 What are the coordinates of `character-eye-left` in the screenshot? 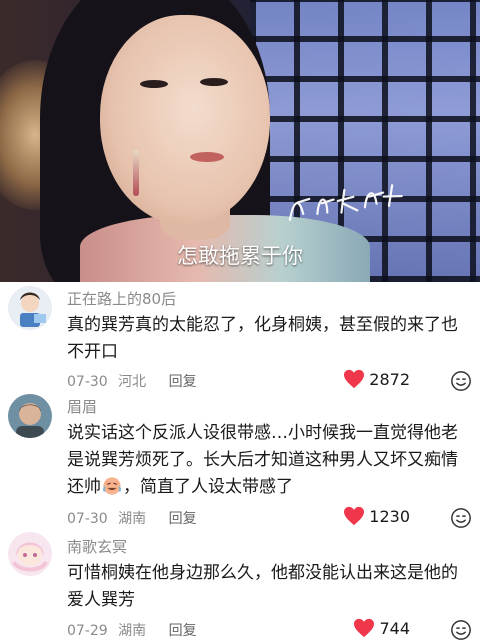 It's located at (154, 84).